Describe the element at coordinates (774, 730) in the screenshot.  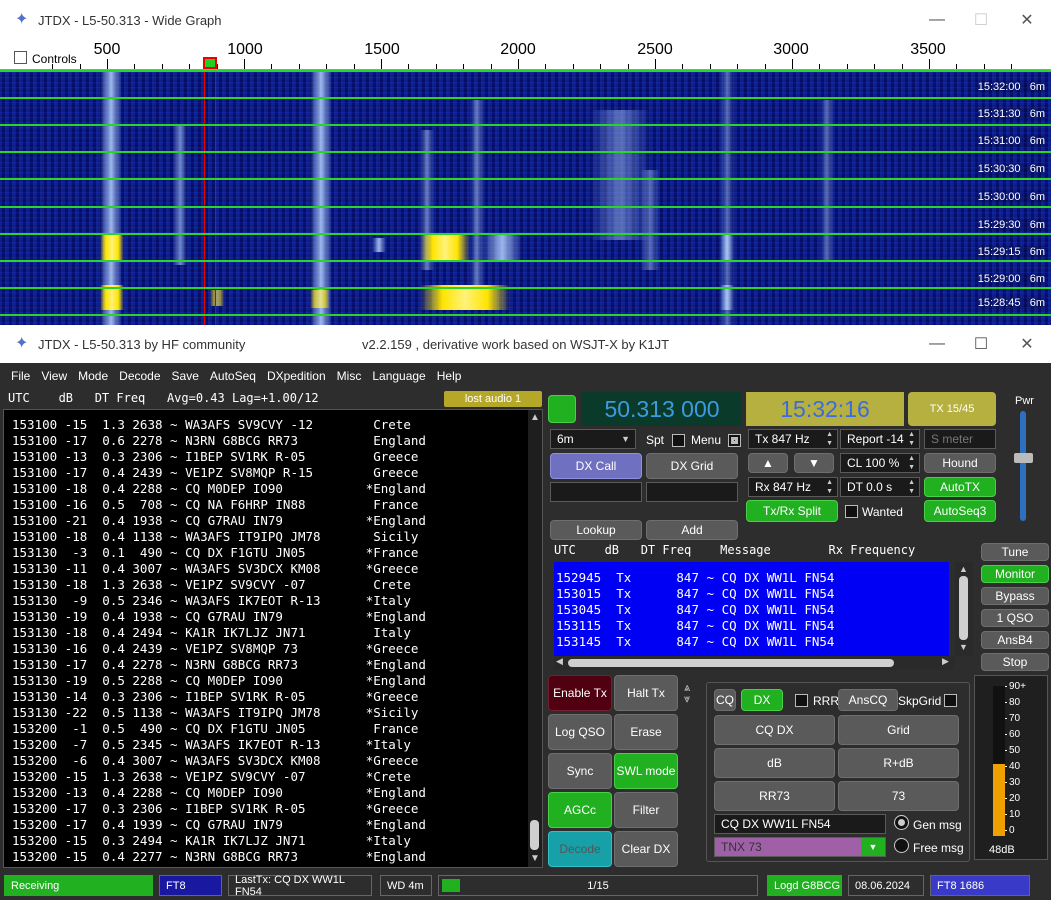
I see `cq-dx-message-button: CQ DX` at that location.